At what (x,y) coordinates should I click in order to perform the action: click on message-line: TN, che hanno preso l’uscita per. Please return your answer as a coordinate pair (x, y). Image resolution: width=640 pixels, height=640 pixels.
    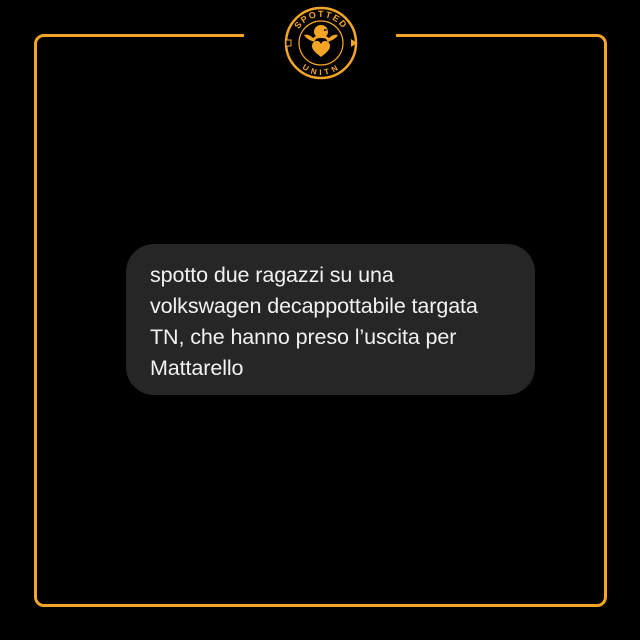
    Looking at the image, I should click on (303, 337).